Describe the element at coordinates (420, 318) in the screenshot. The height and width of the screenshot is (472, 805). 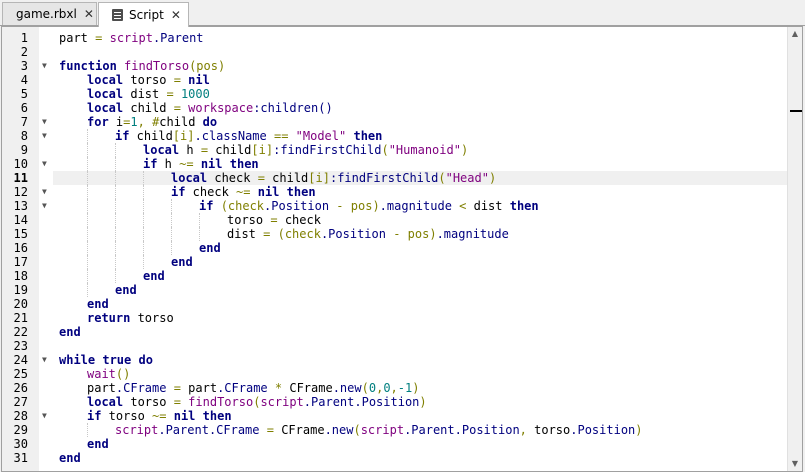
I see `code-line-content: return torso` at that location.